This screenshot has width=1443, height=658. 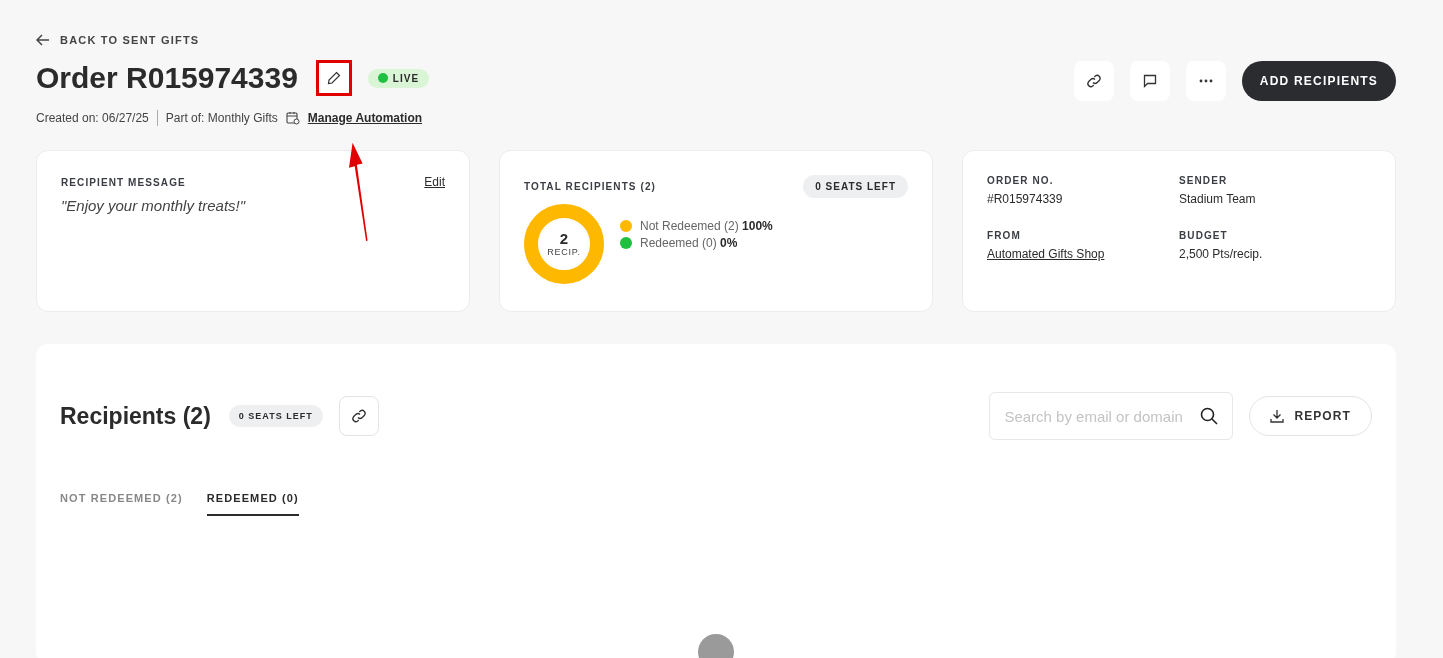 I want to click on order-title: Order R015974339, so click(x=167, y=78).